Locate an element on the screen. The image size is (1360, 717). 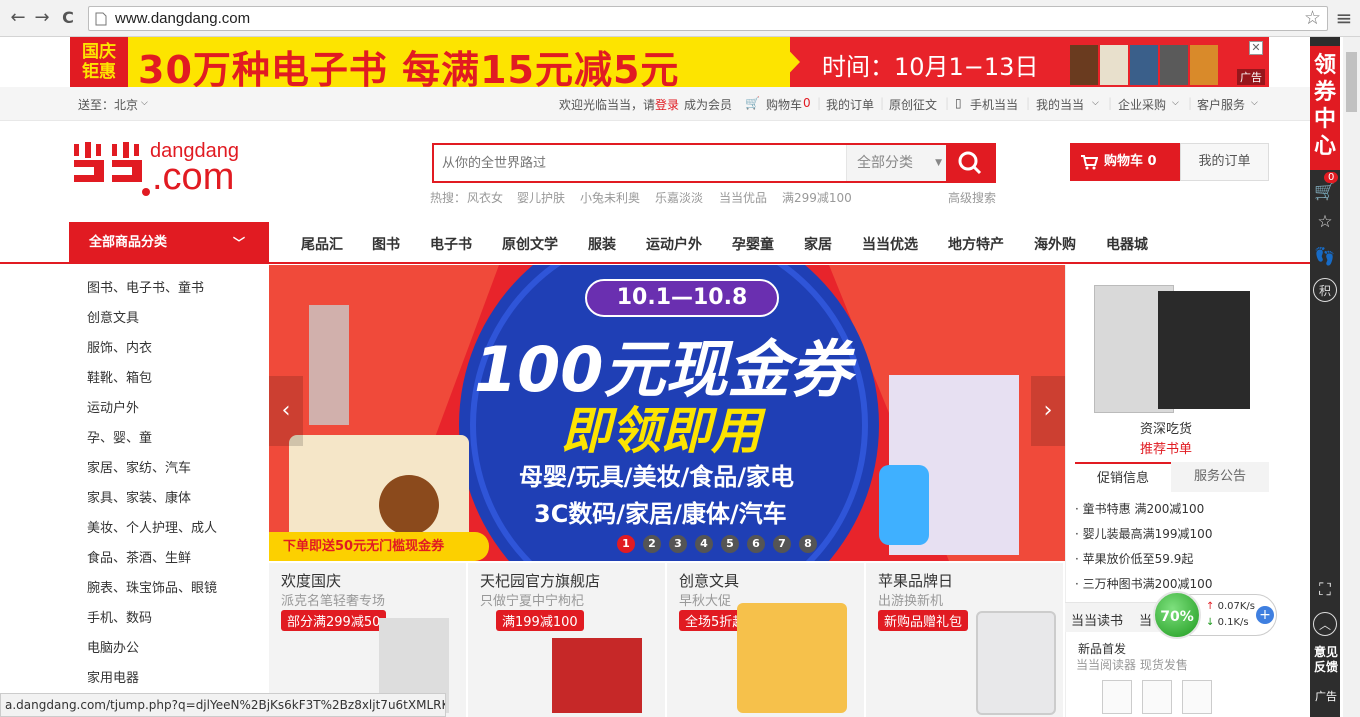
book-caption: 资深吃货 is located at coordinates (1166, 427).